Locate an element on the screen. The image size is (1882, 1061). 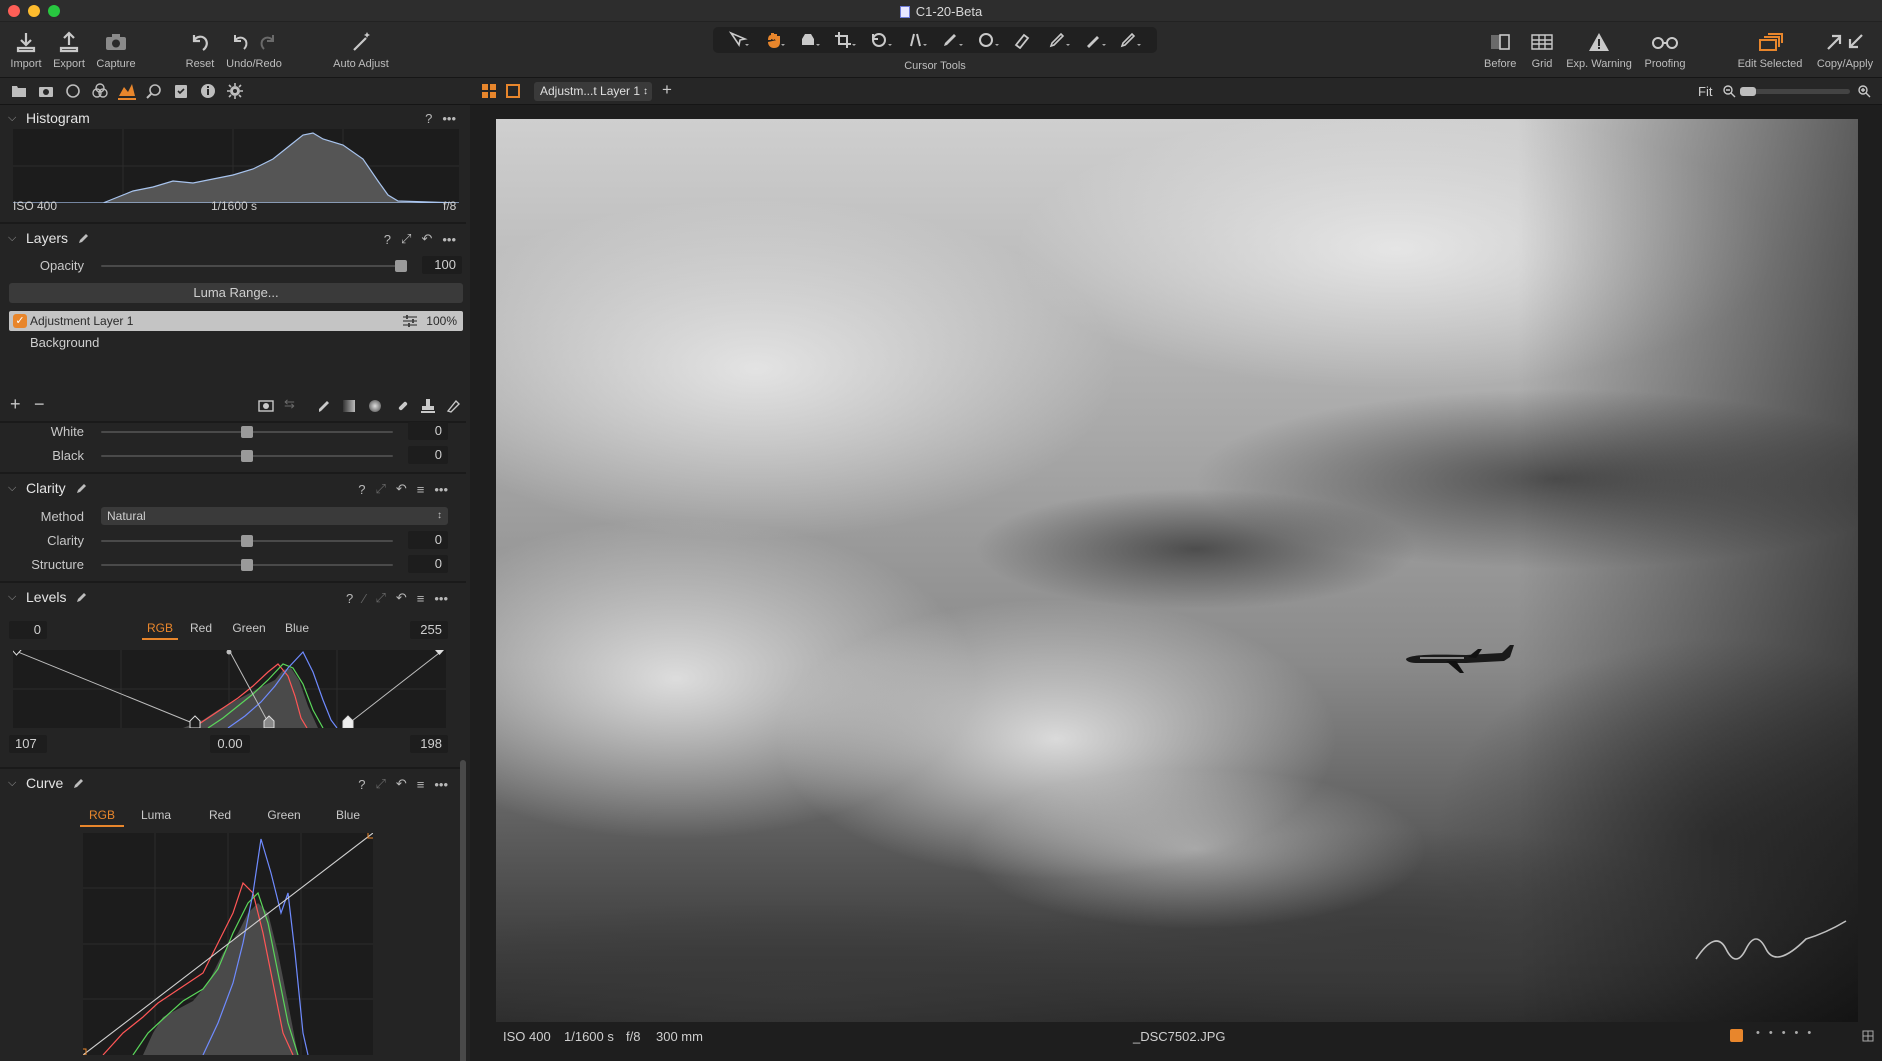
curve-tab-luma: Luma is located at coordinates (156, 817).